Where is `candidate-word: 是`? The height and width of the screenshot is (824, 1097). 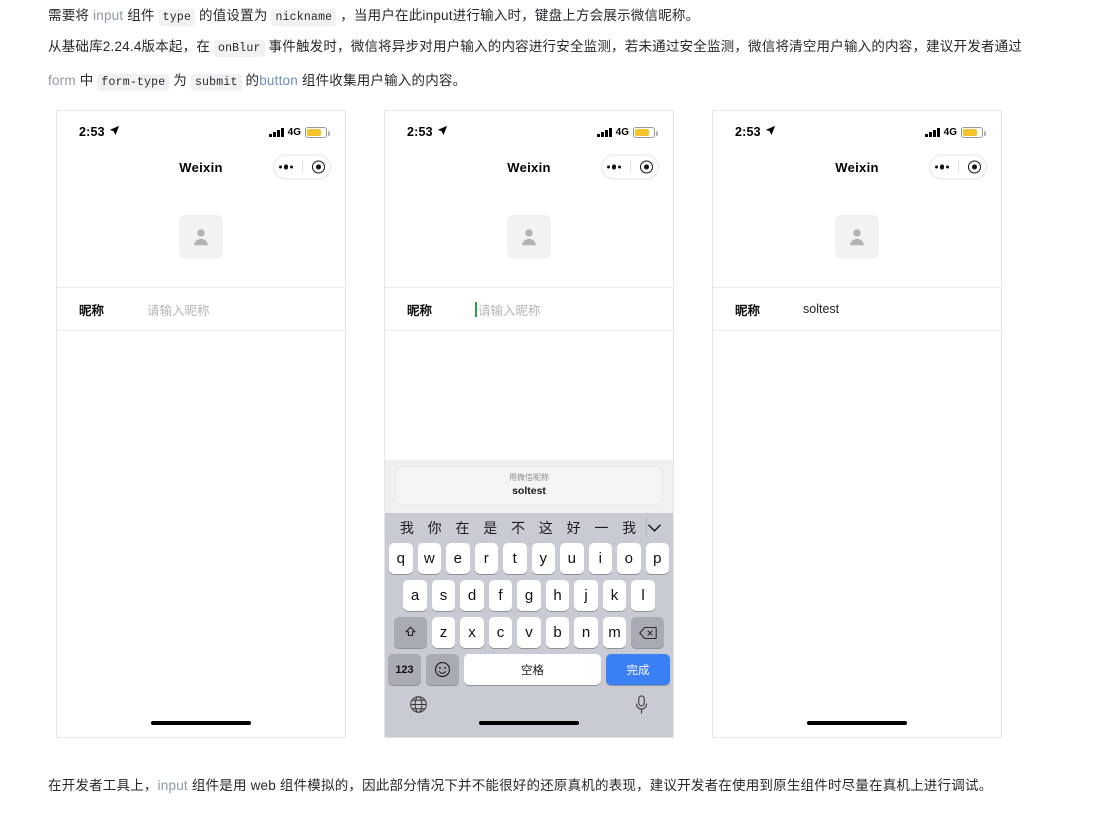 candidate-word: 是 is located at coordinates (490, 528).